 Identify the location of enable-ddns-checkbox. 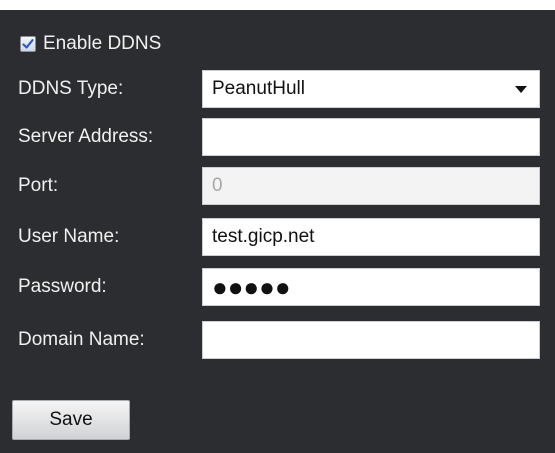
(28, 44).